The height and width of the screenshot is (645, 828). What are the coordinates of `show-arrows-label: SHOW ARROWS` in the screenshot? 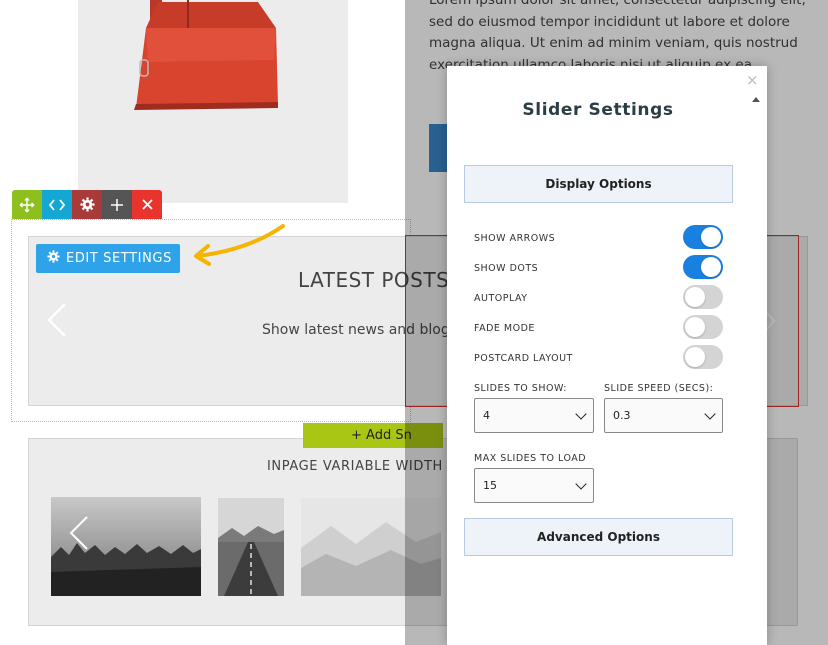 It's located at (515, 238).